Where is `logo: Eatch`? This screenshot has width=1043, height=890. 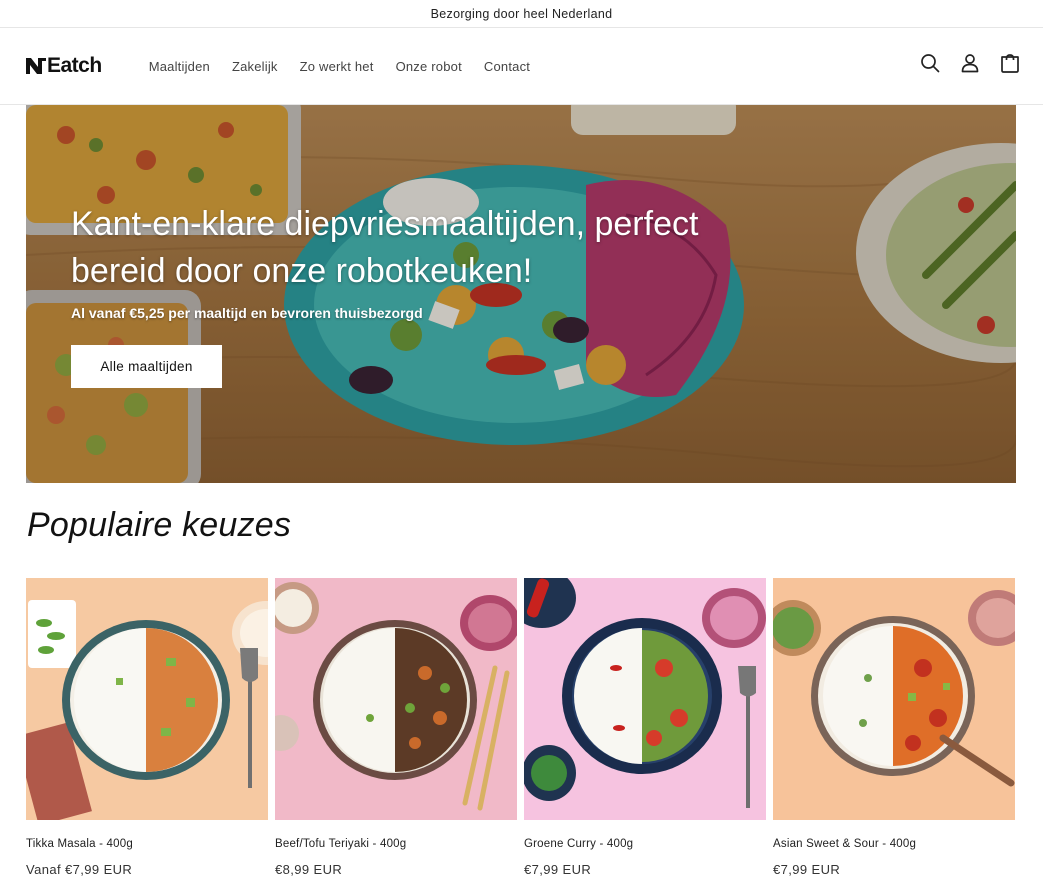
logo: Eatch is located at coordinates (64, 66).